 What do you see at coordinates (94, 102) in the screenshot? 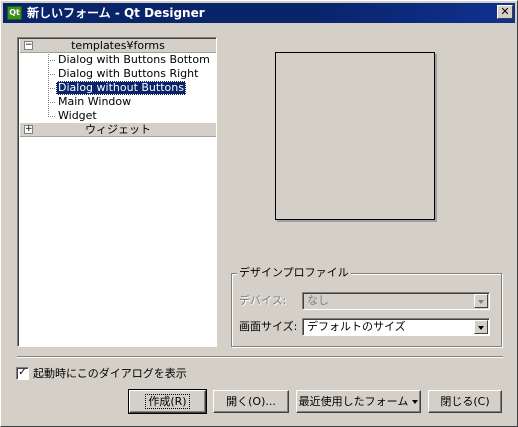
I see `tree-item-main-window: Main Window` at bounding box center [94, 102].